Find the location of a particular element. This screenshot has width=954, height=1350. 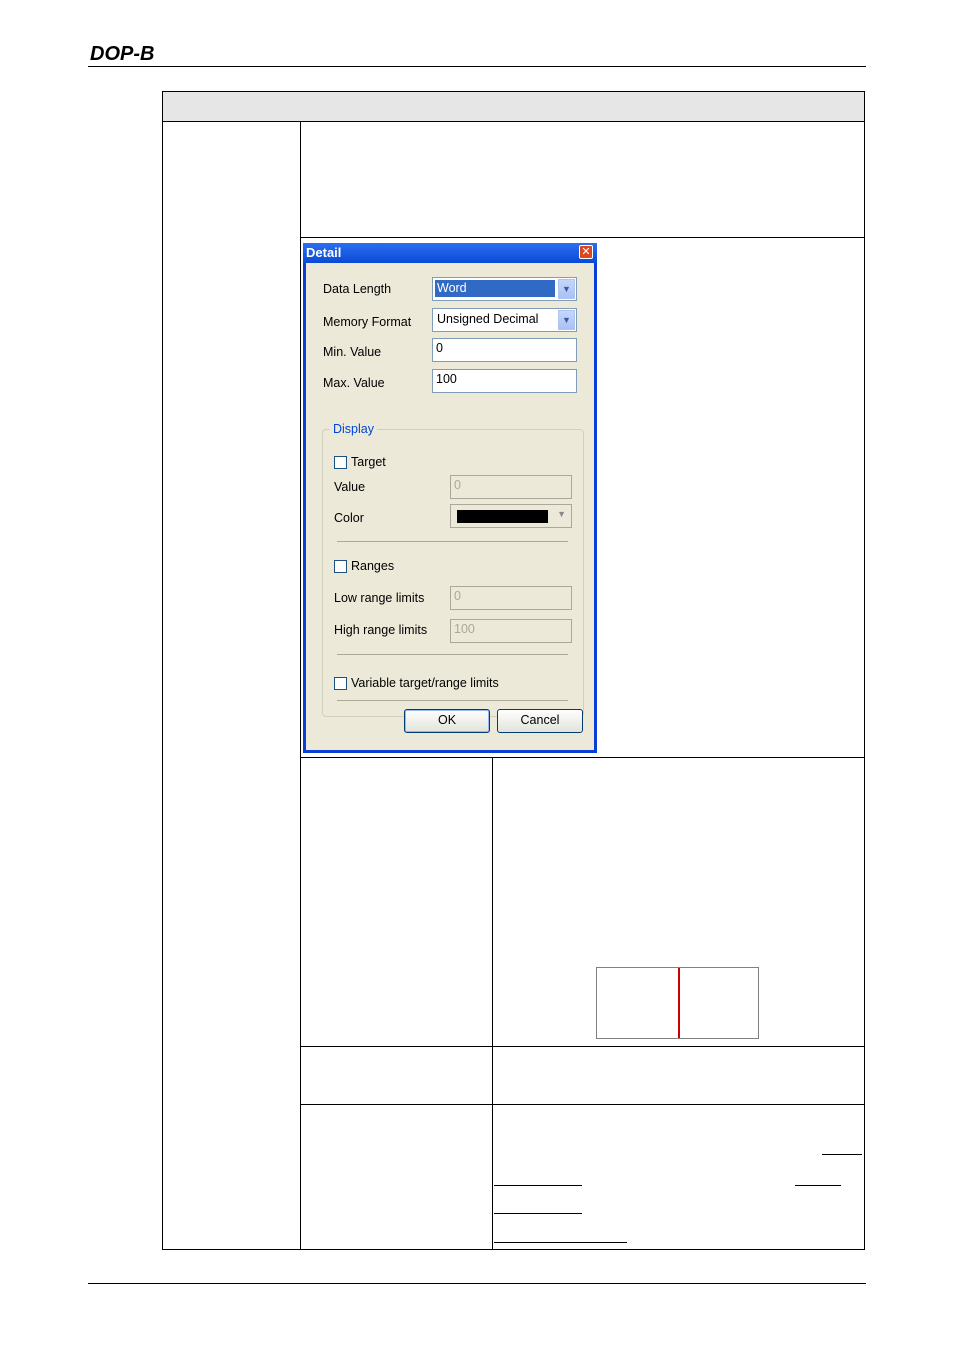

color-swatch is located at coordinates (502, 516).